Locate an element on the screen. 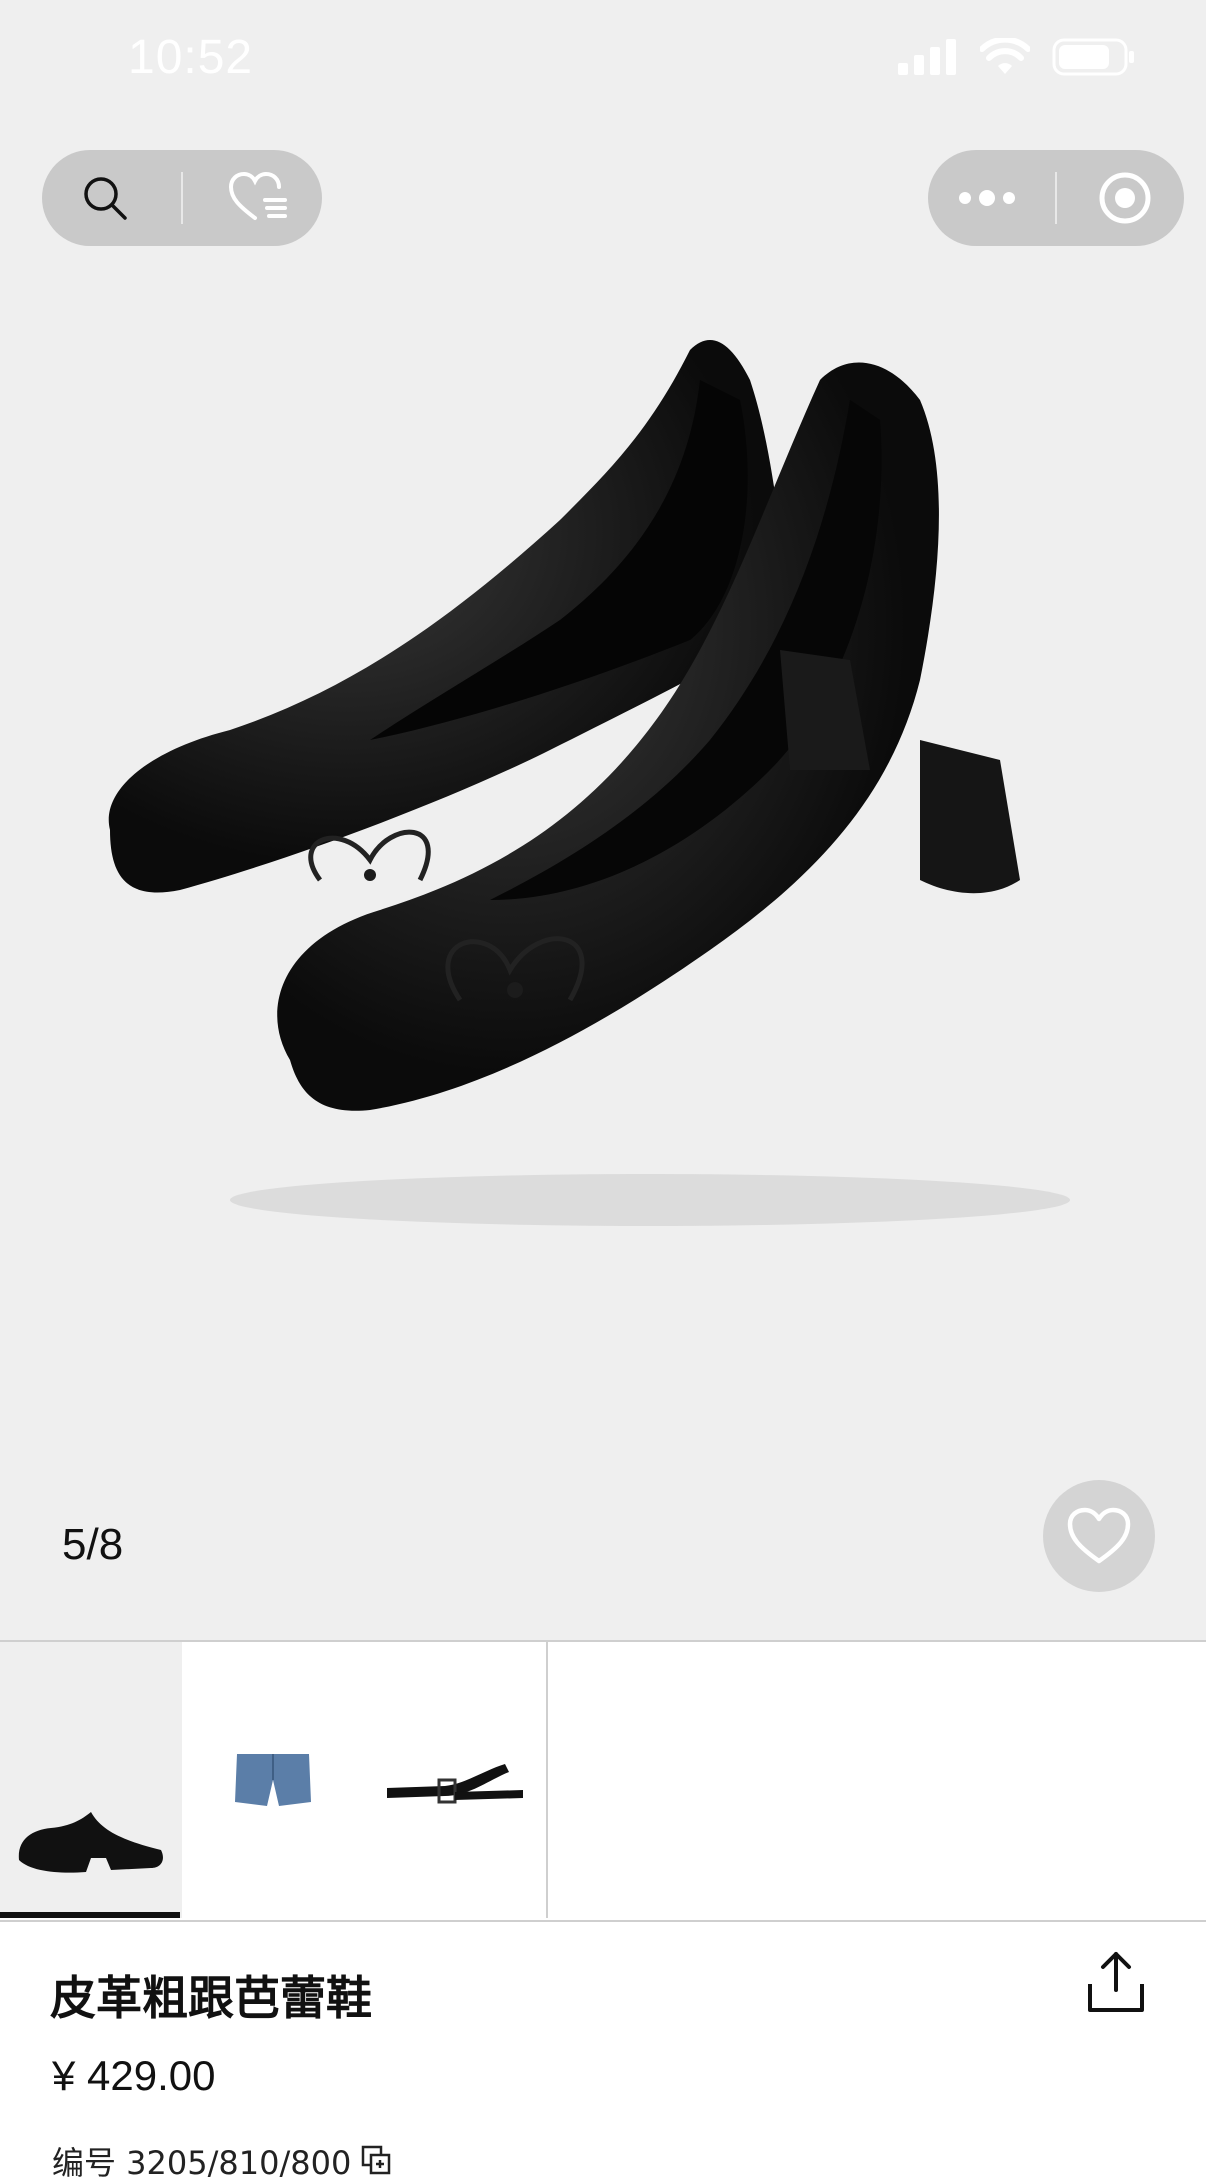 This screenshot has height=2184, width=1206. miniprogram-capsule is located at coordinates (1056, 198).